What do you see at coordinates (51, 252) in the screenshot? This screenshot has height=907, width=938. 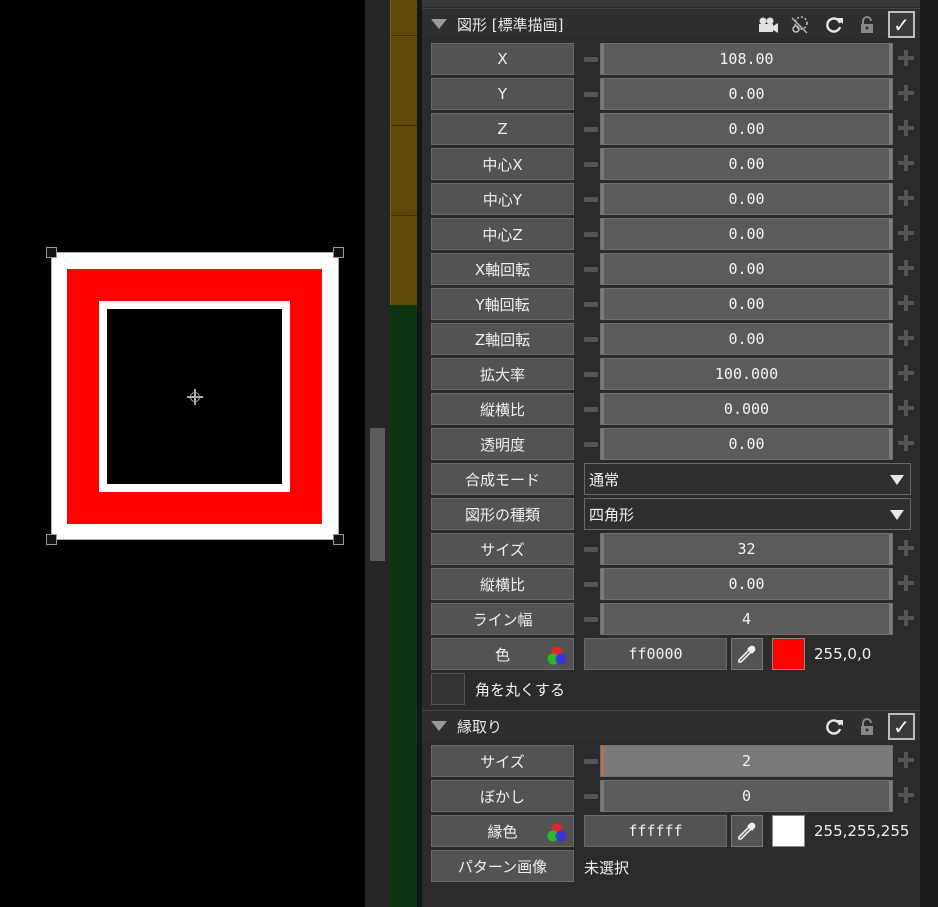 I see `resize-handle-top-left` at bounding box center [51, 252].